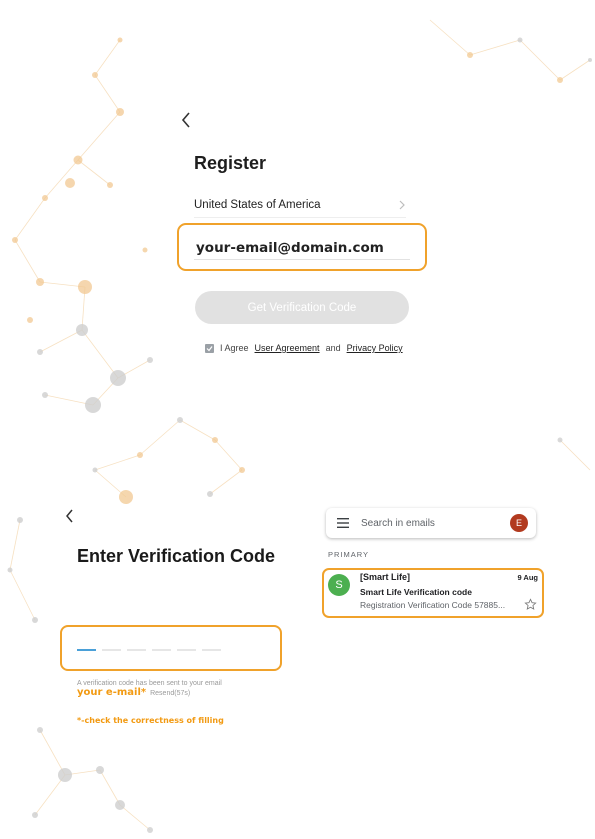  What do you see at coordinates (435, 523) in the screenshot?
I see `search-placeholder: Search in emails` at bounding box center [435, 523].